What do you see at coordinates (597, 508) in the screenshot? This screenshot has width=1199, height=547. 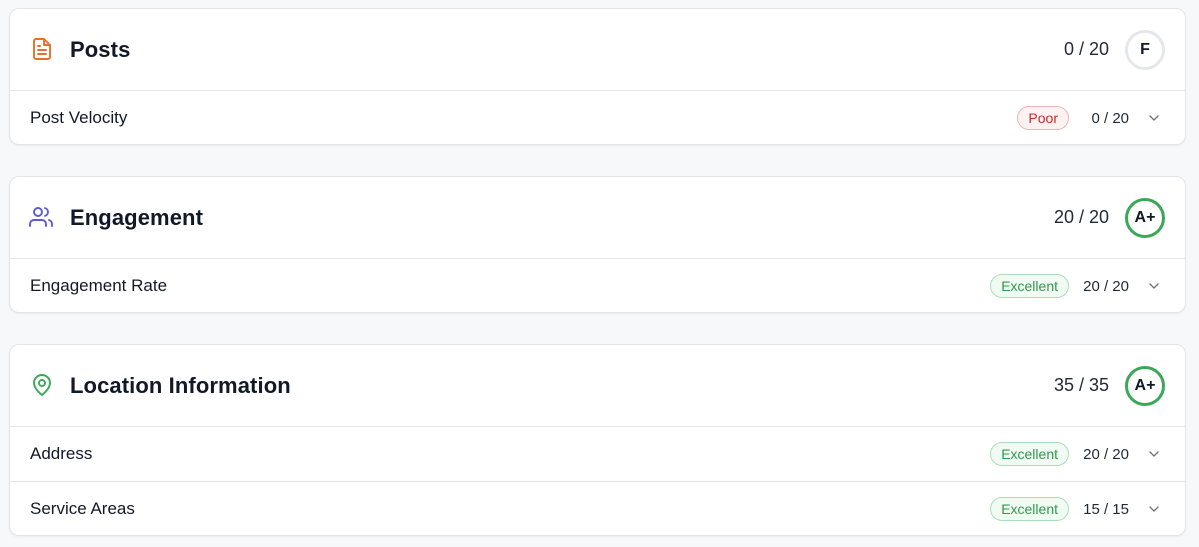 I see `metric-row-service-areas: Service Areas Excellent 15 / 15` at bounding box center [597, 508].